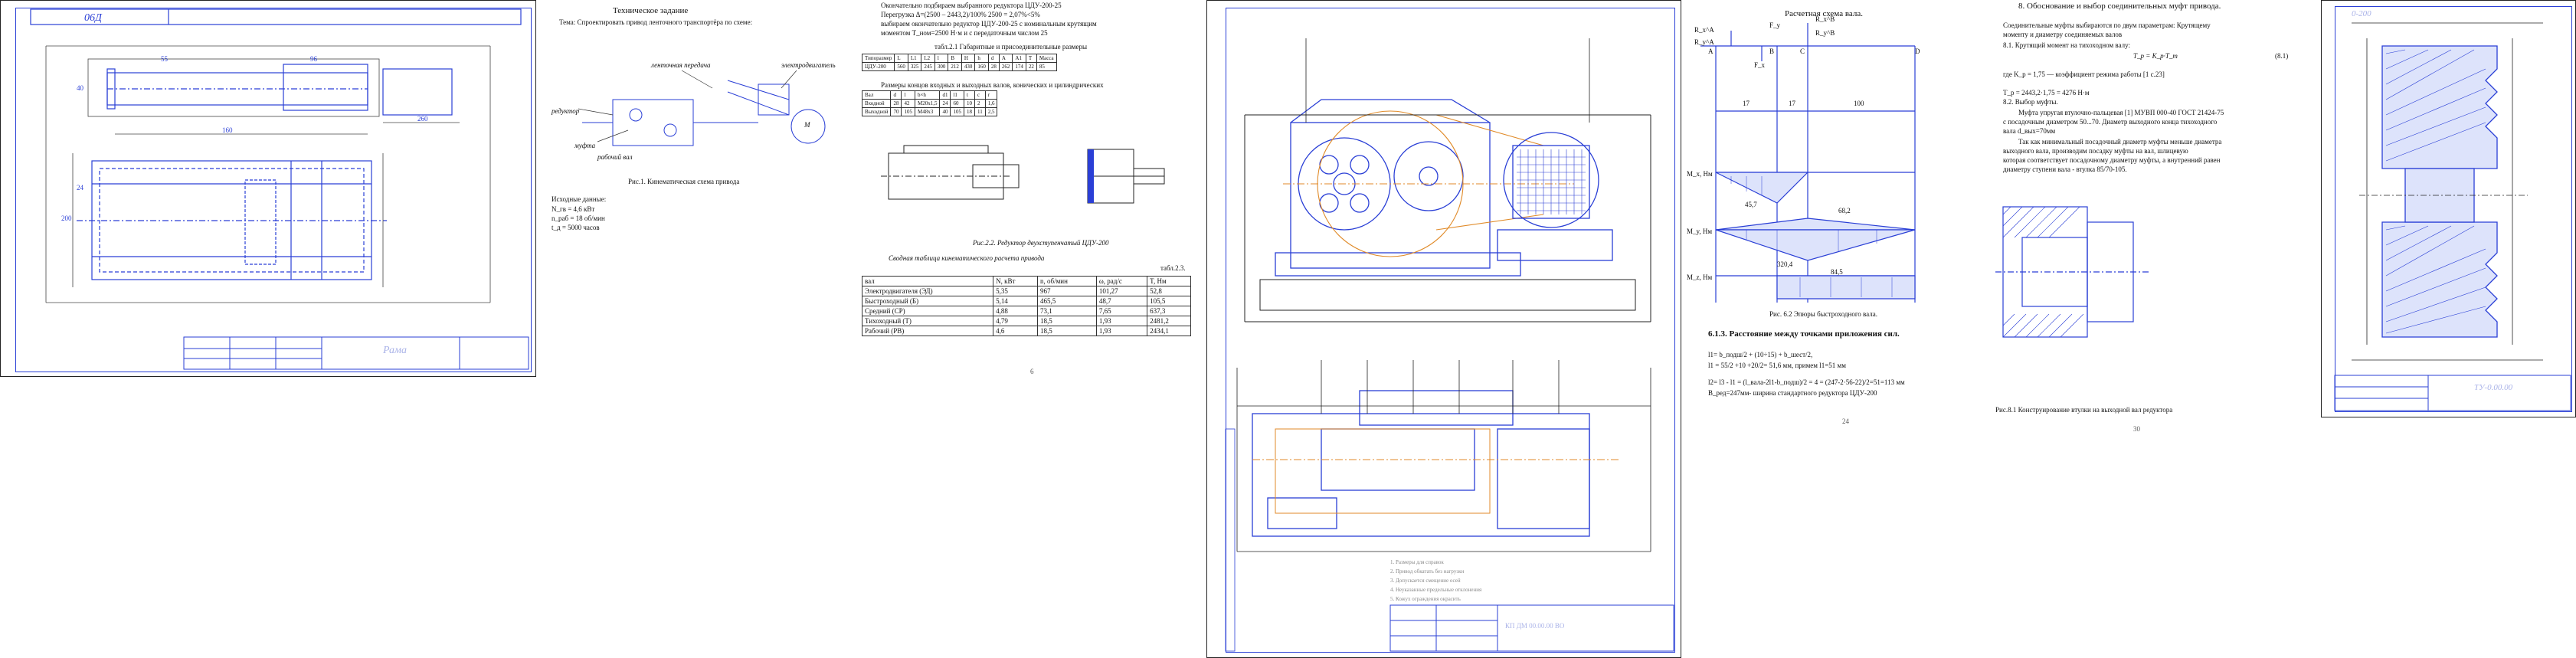 This screenshot has height=658, width=2576. What do you see at coordinates (313, 59) in the screenshot?
I see `dim-label: 96` at bounding box center [313, 59].